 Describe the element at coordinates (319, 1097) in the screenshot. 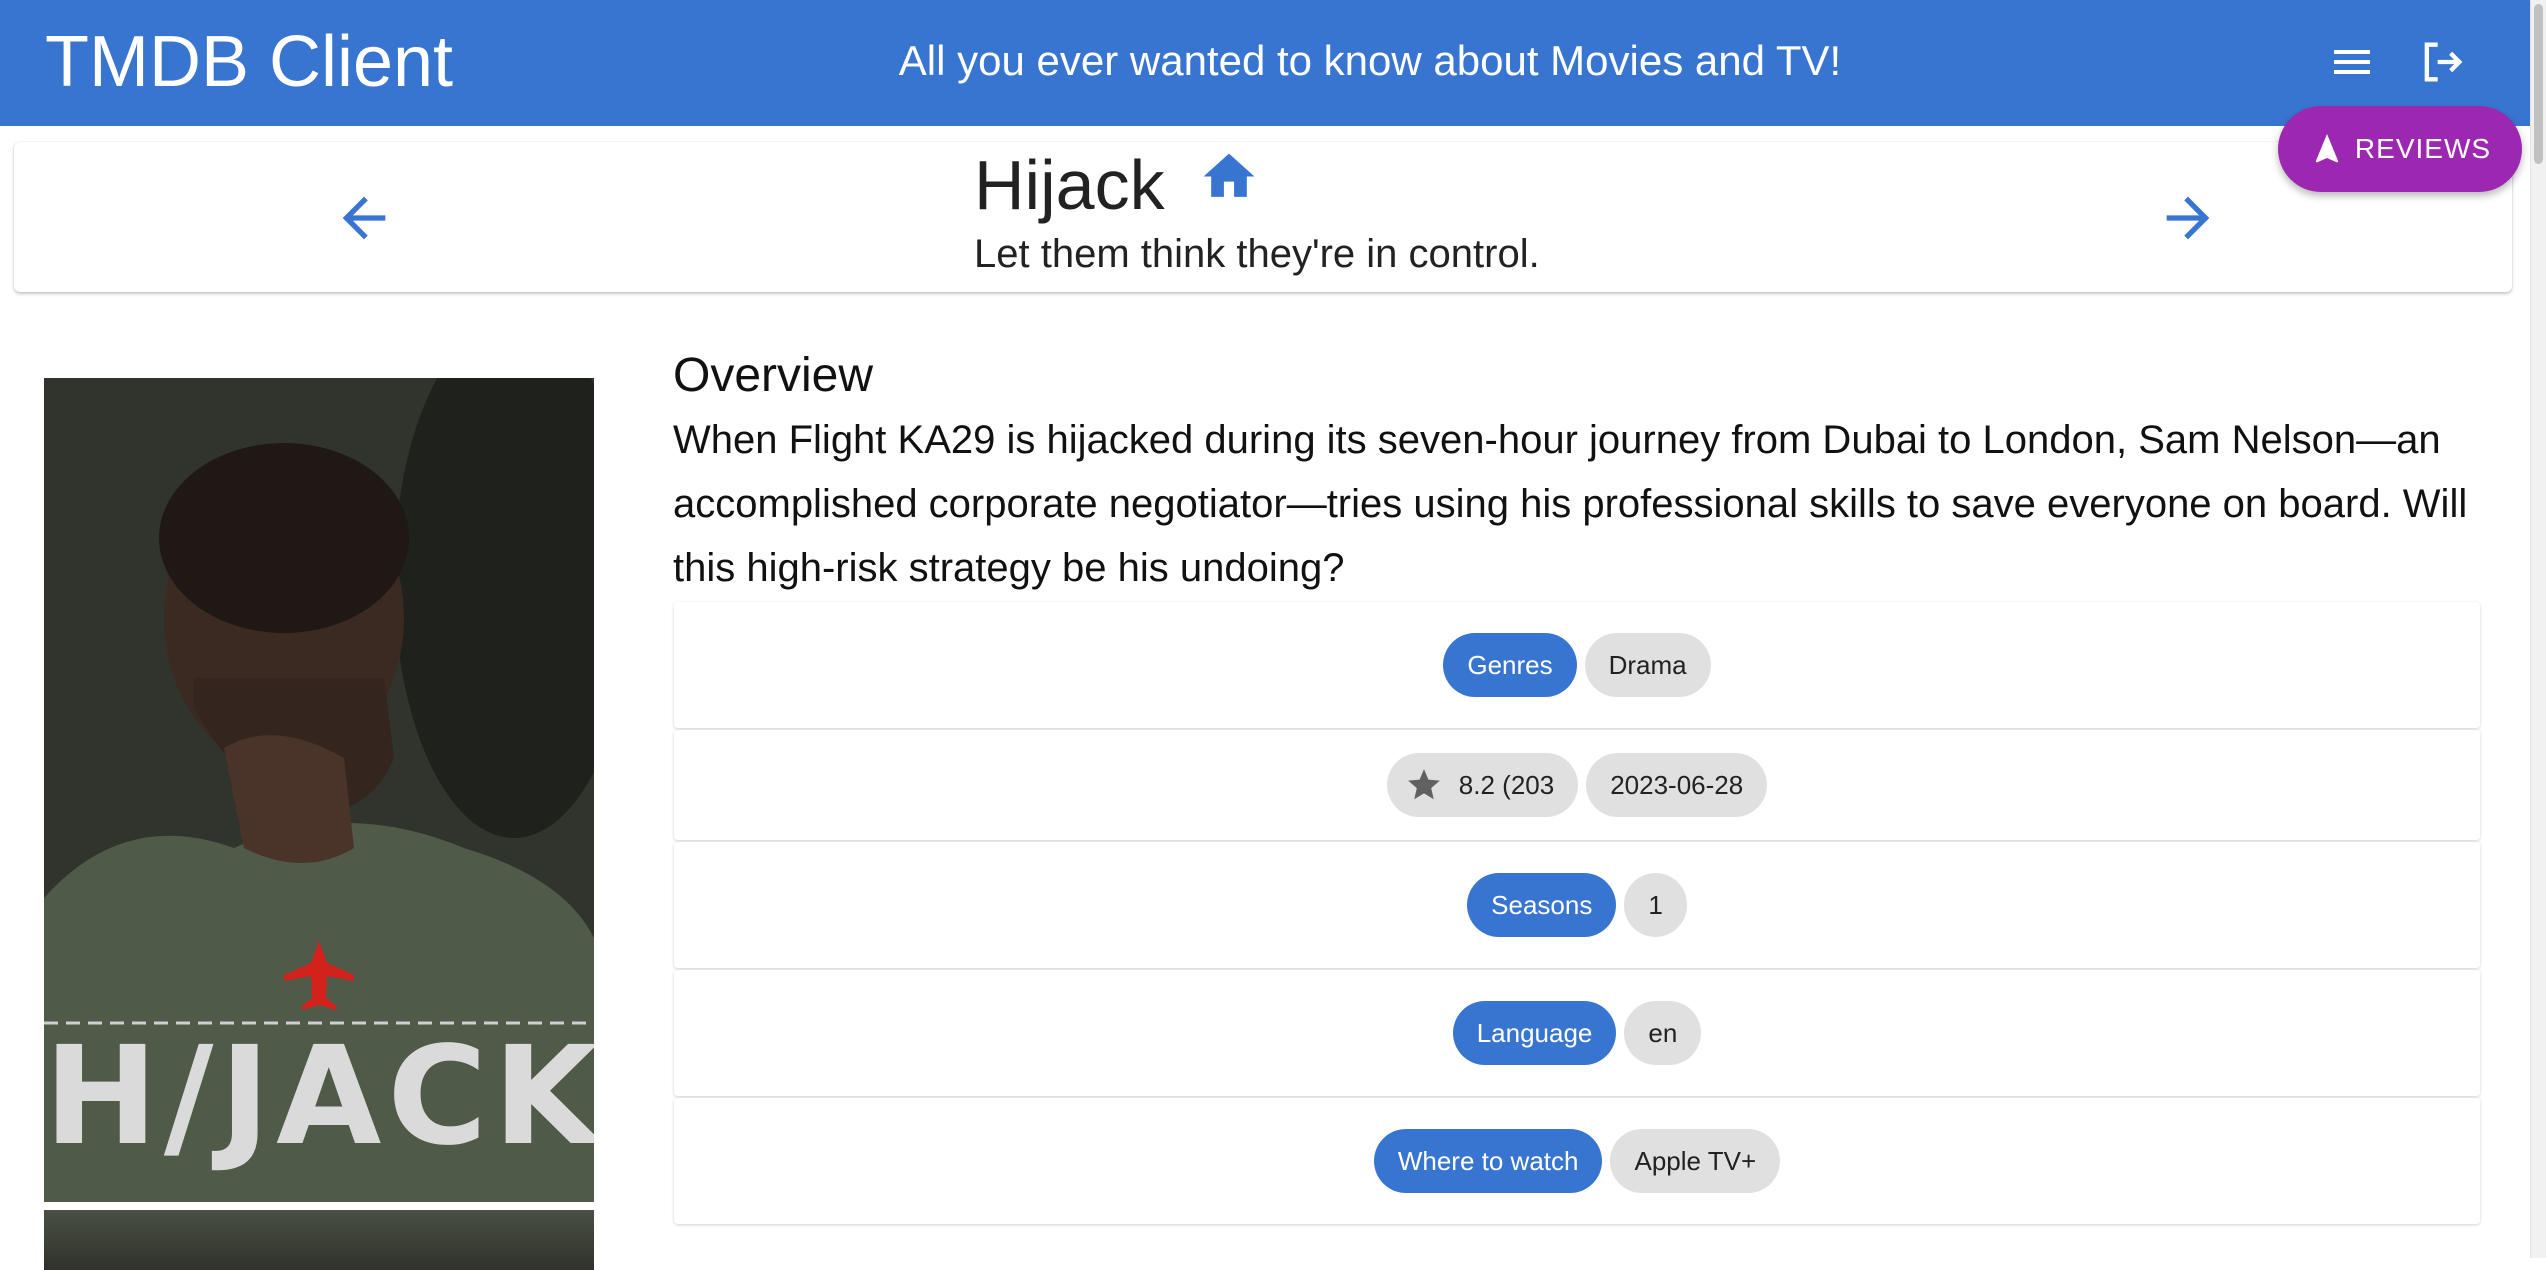

I see `poster-title-text: H/JACK` at that location.